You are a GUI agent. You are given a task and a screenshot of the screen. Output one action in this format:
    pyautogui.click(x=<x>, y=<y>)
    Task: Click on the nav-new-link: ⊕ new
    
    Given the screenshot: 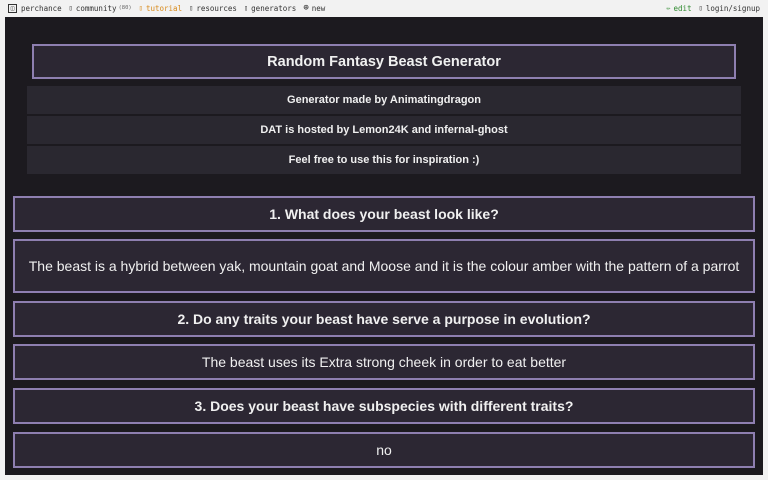 What is the action you would take?
    pyautogui.click(x=314, y=8)
    